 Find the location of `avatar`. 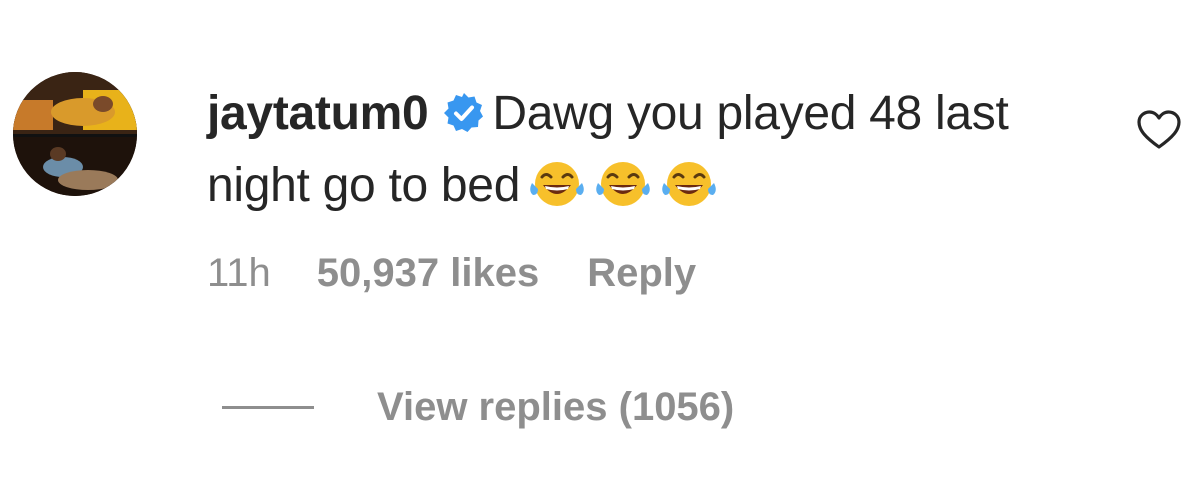

avatar is located at coordinates (75, 134).